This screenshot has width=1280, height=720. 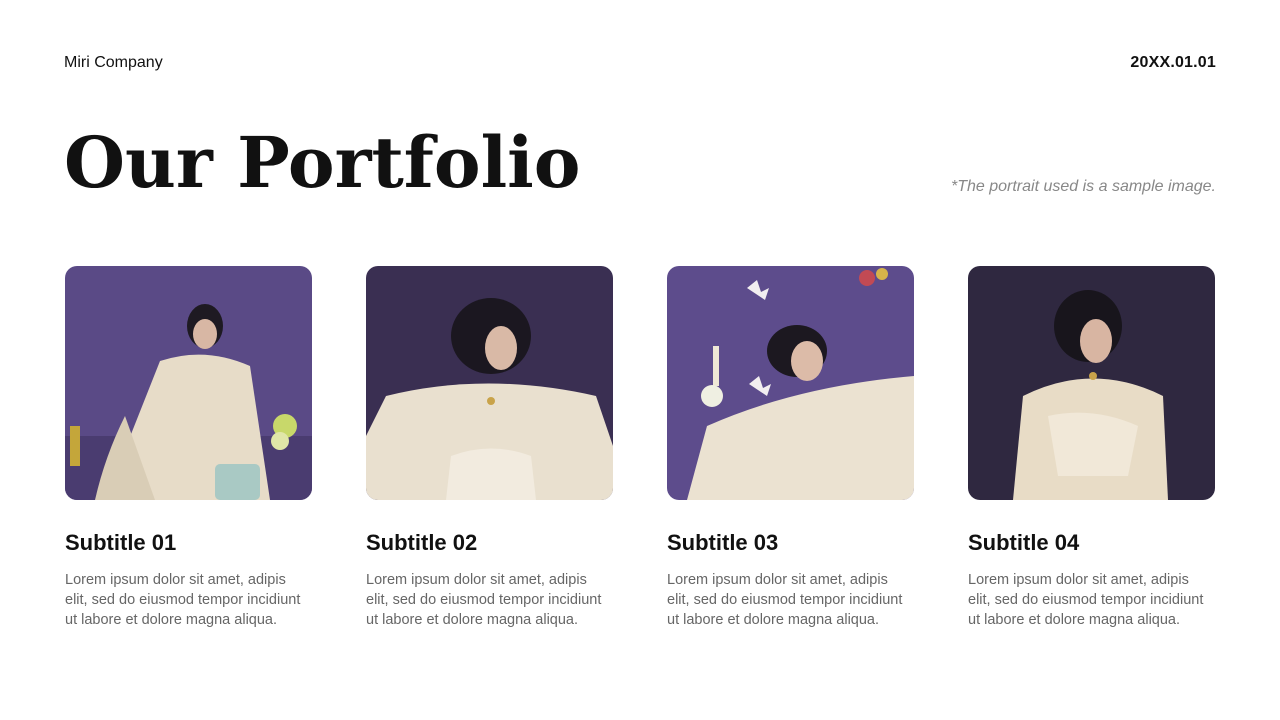 I want to click on card-subtitle: Subtitle 03, so click(x=723, y=542).